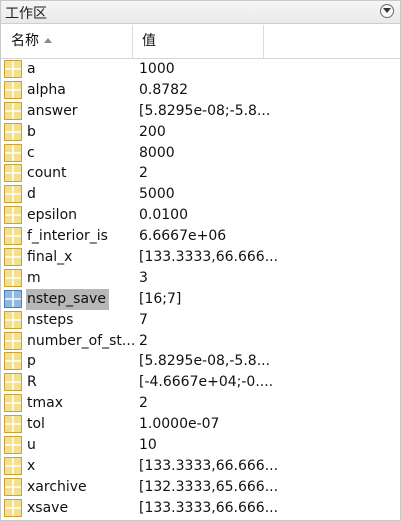  I want to click on variable-name: count, so click(47, 173).